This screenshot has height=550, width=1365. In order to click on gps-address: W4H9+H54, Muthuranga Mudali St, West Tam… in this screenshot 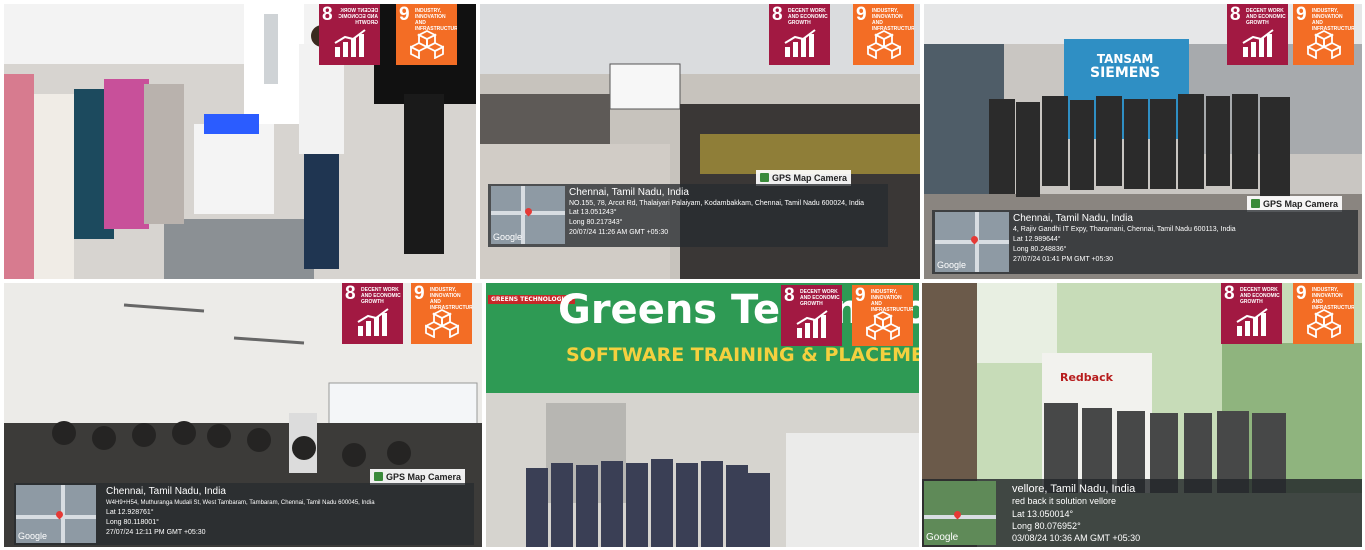, I will do `click(240, 503)`.